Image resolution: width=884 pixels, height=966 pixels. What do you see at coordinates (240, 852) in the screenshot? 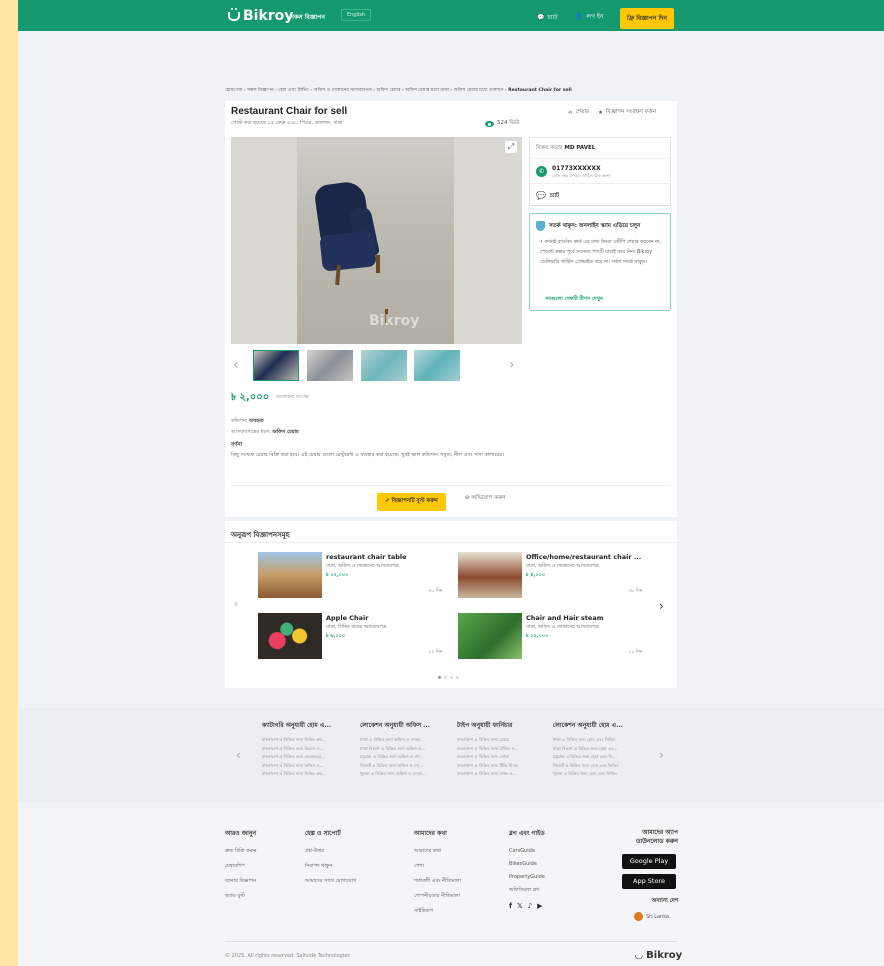
I see `footer-link: দ্রুত বিক্রি করুন` at bounding box center [240, 852].